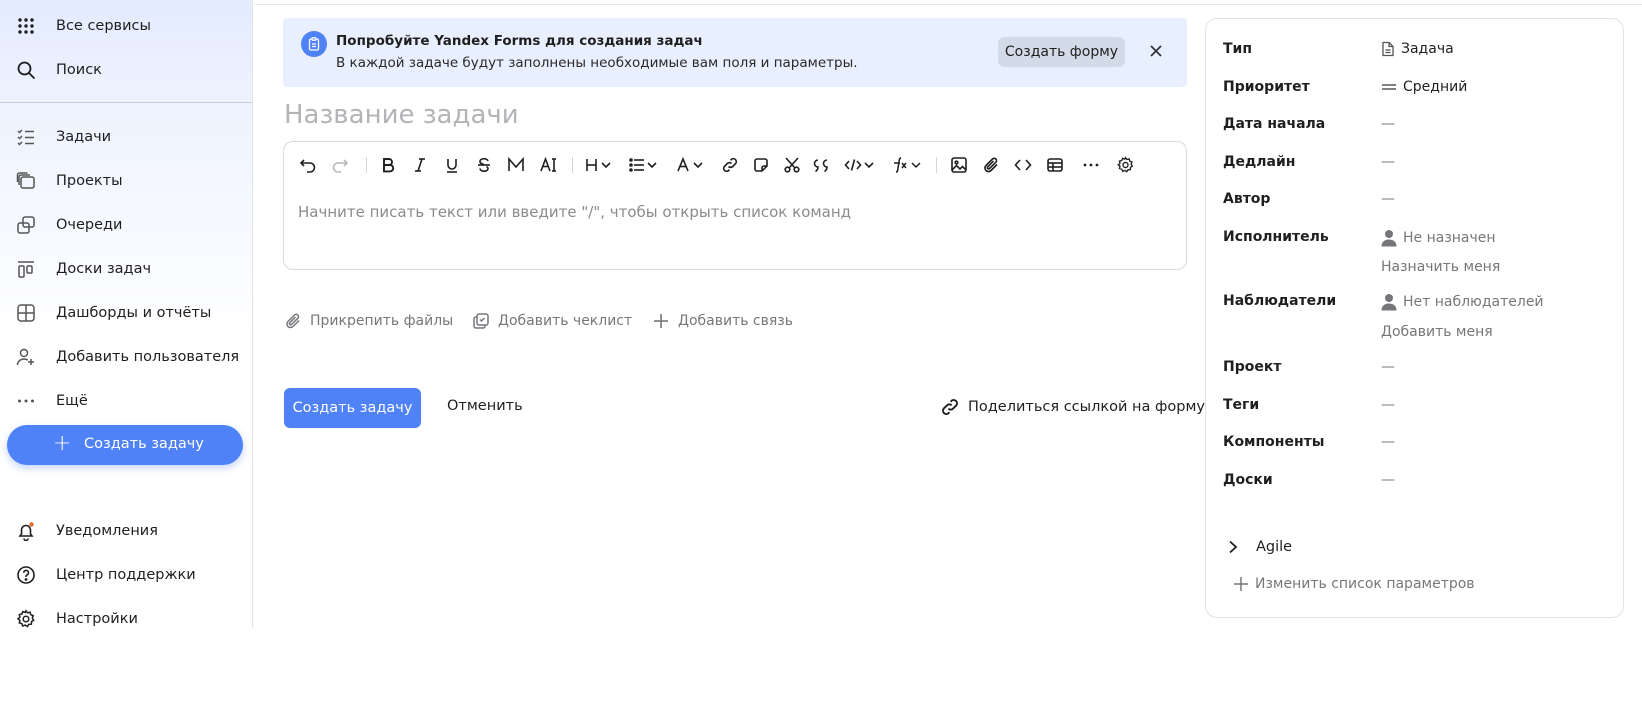 The image size is (1642, 711). I want to click on param-label-assignee: Исполнитель, so click(1276, 237).